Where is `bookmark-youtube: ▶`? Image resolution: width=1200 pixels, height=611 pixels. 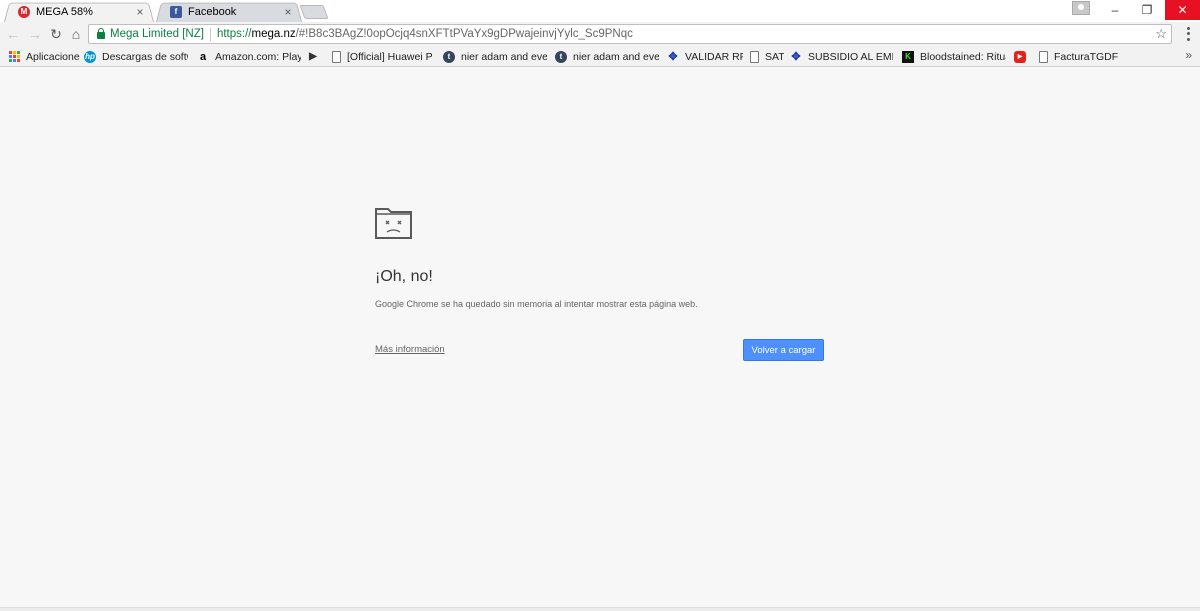 bookmark-youtube: ▶ is located at coordinates (1022, 56).